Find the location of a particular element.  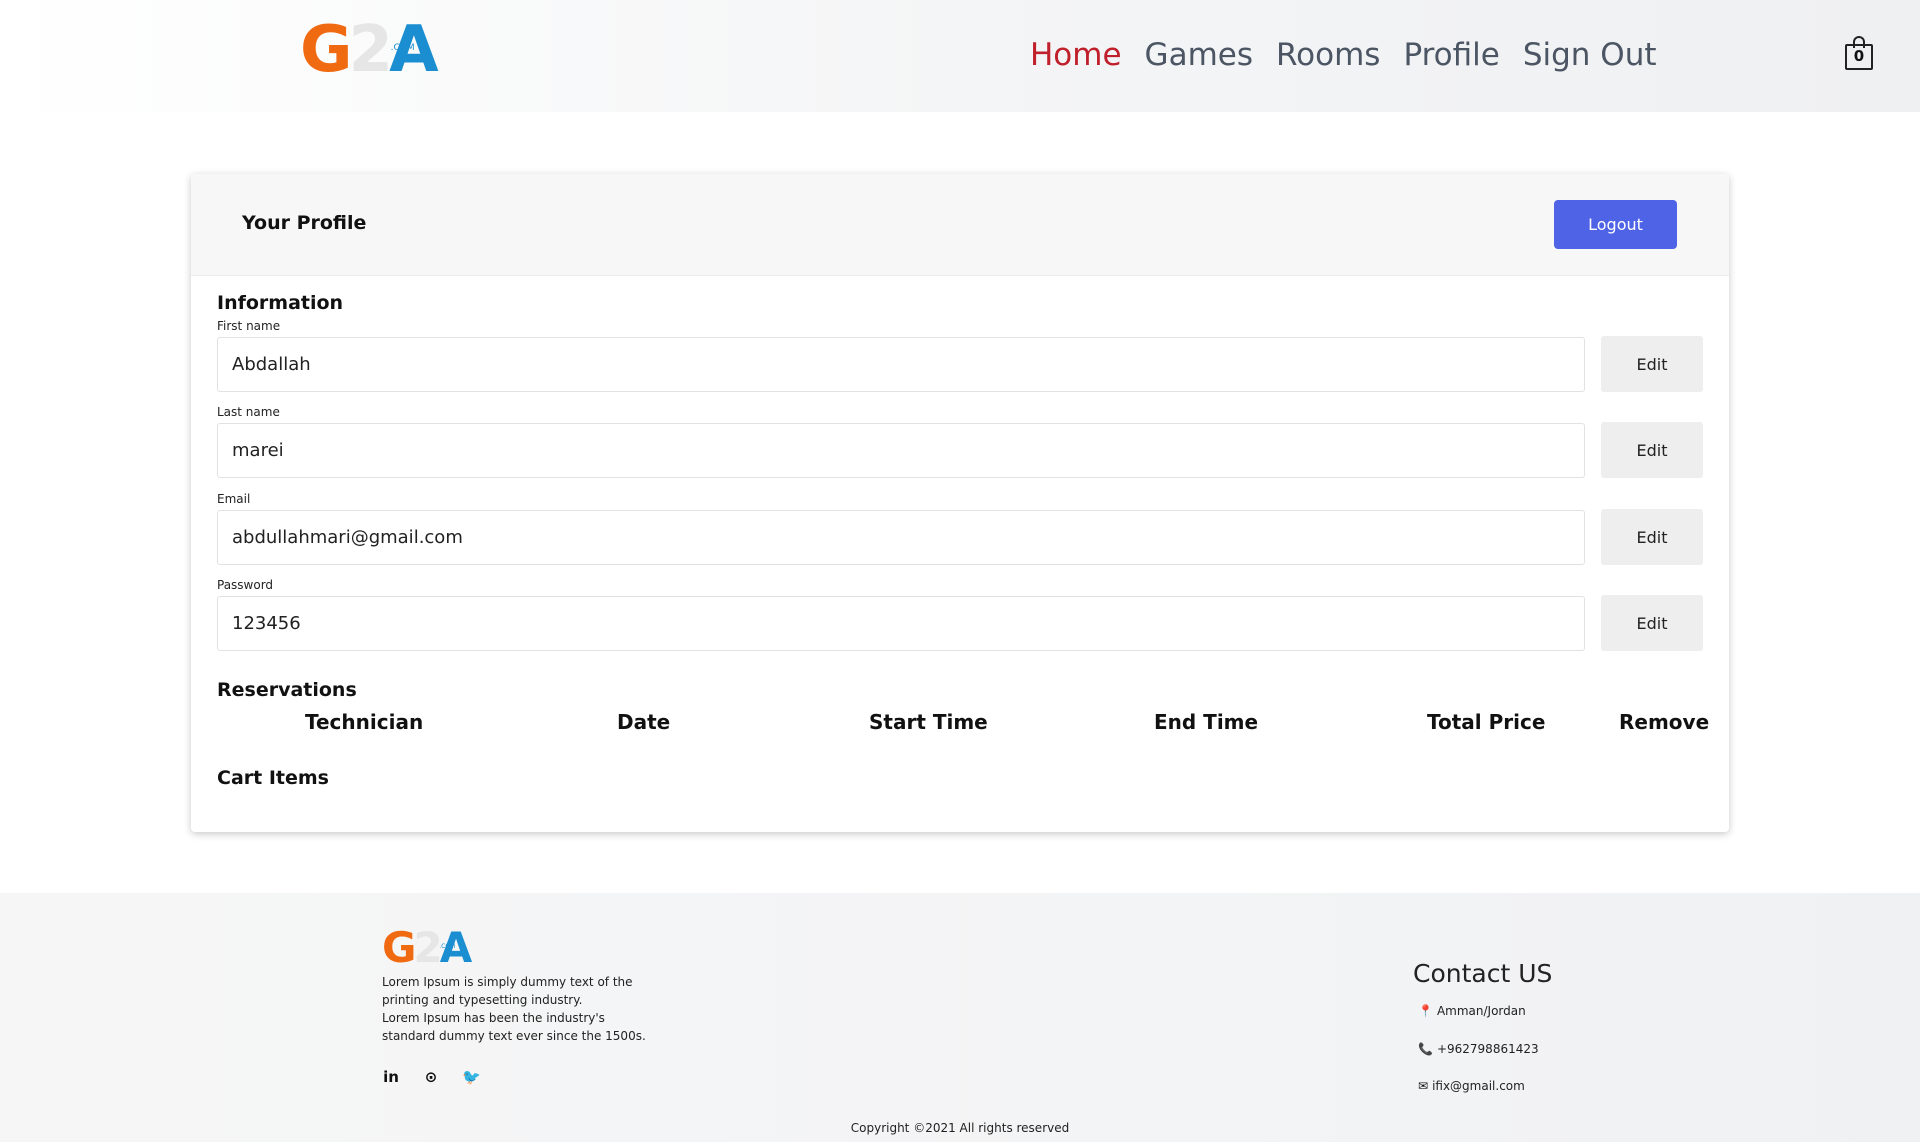

column-remove: Remove is located at coordinates (1664, 722).